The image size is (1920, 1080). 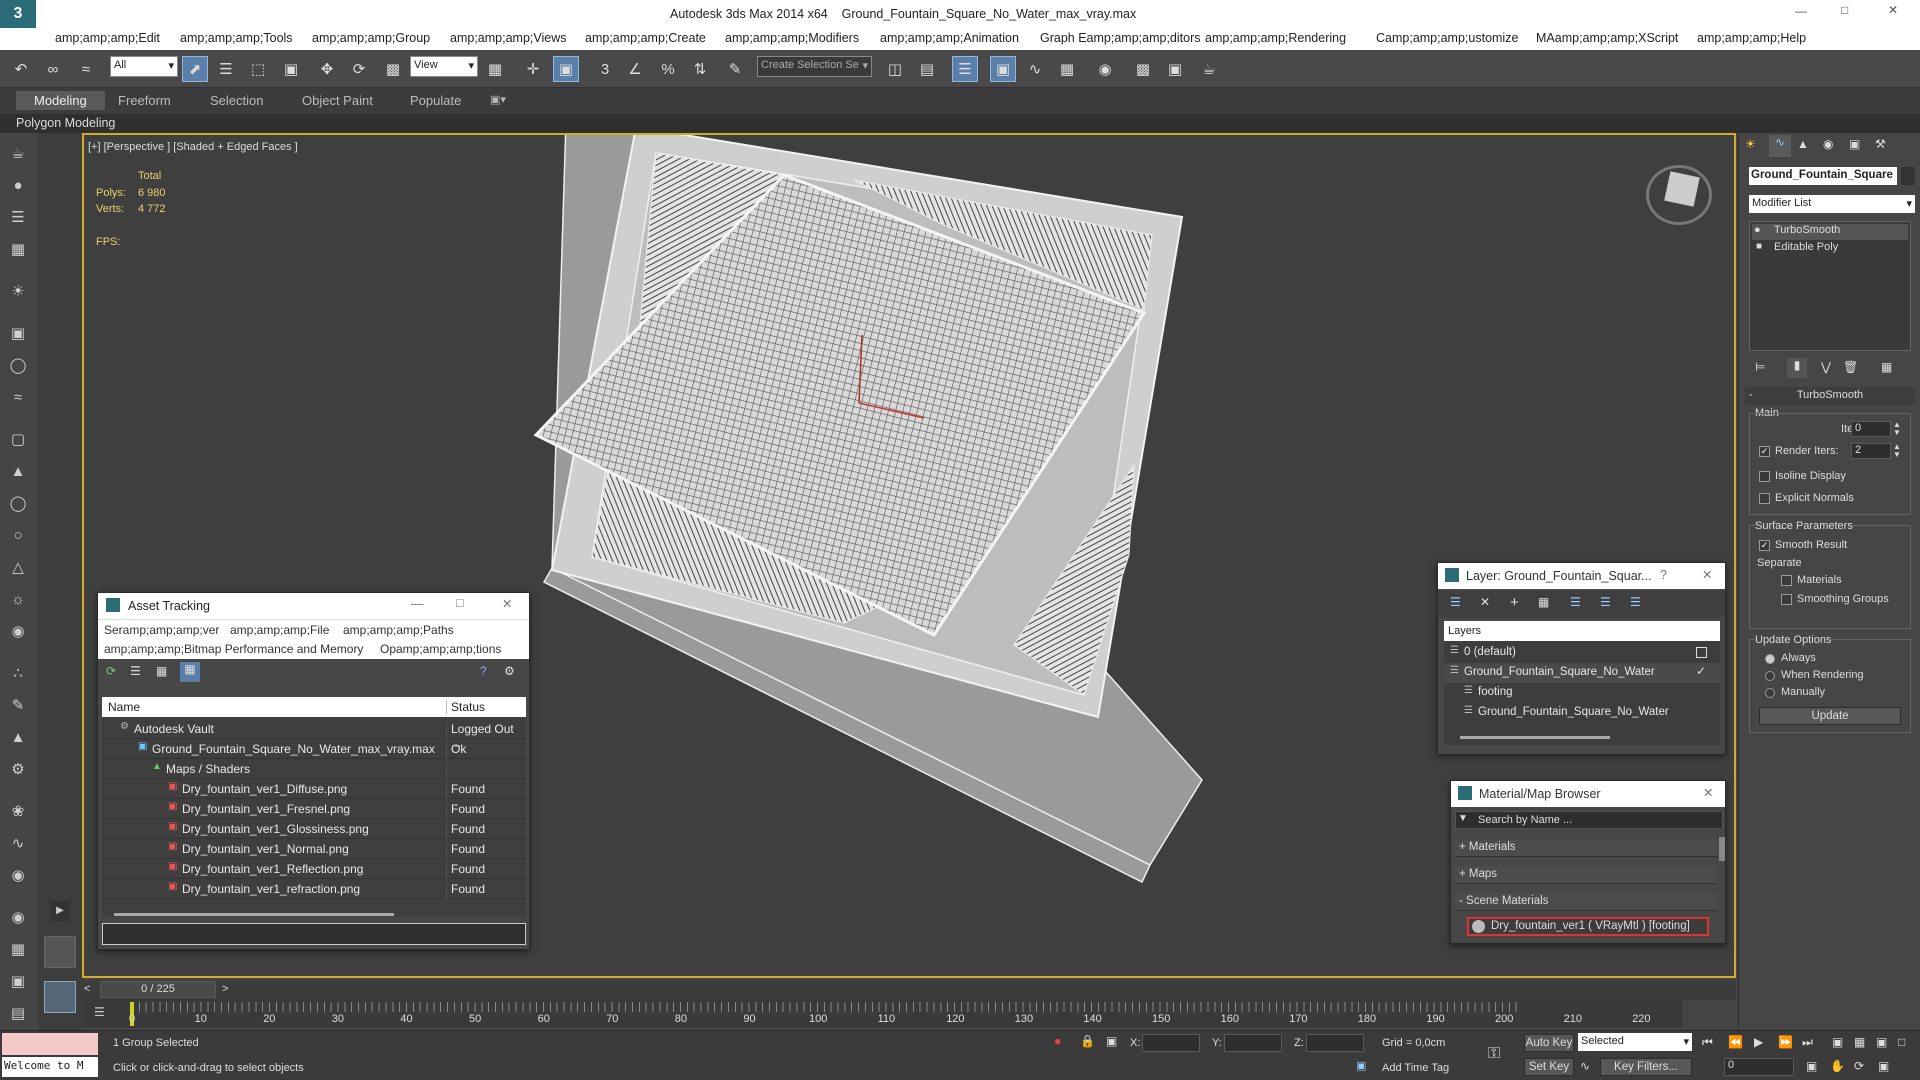 I want to click on menu-edit: amp;amp;amp;Edit, so click(x=107, y=38).